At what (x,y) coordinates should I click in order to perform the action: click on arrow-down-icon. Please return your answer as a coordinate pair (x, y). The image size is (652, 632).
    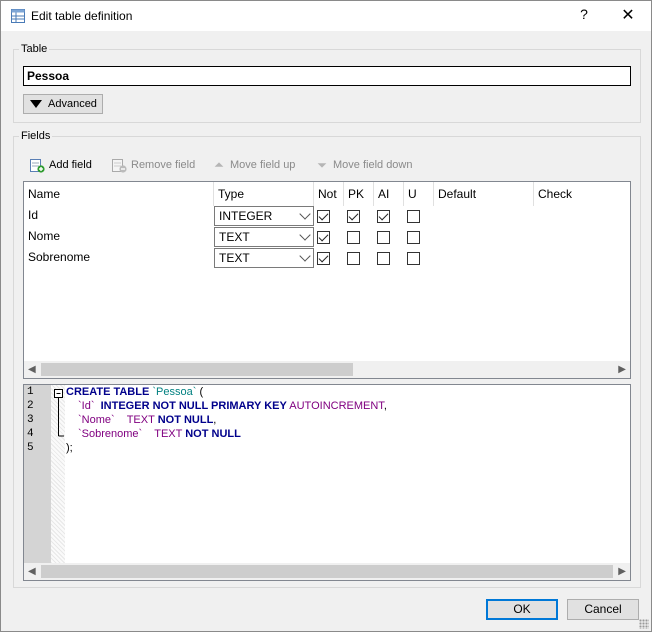
    Looking at the image, I should click on (322, 165).